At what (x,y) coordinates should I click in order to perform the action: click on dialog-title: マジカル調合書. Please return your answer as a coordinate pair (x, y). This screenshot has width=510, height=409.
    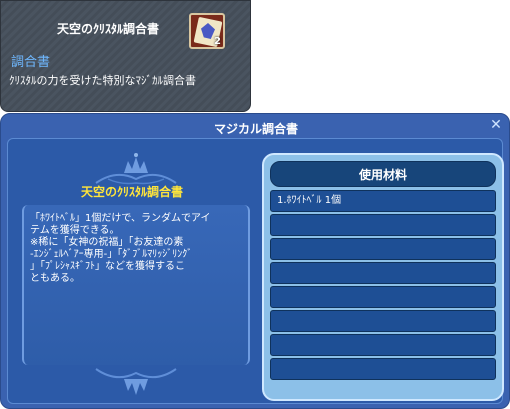
    Looking at the image, I should click on (255, 129).